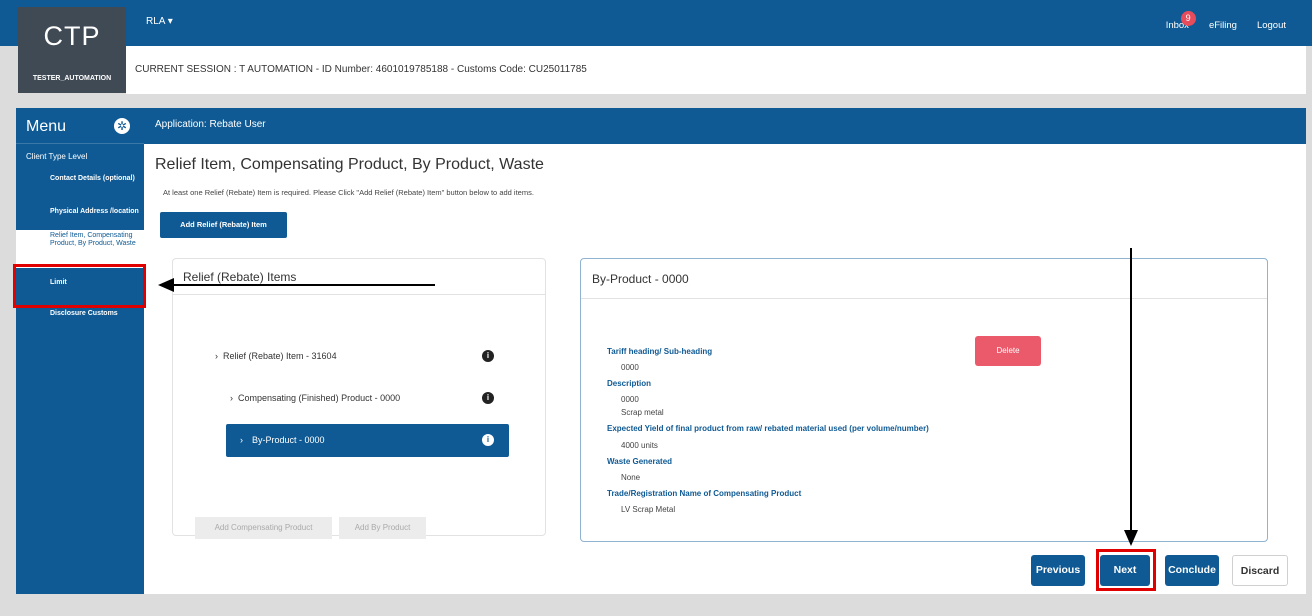 This screenshot has width=1312, height=616. I want to click on previous-button: Previous, so click(1058, 570).